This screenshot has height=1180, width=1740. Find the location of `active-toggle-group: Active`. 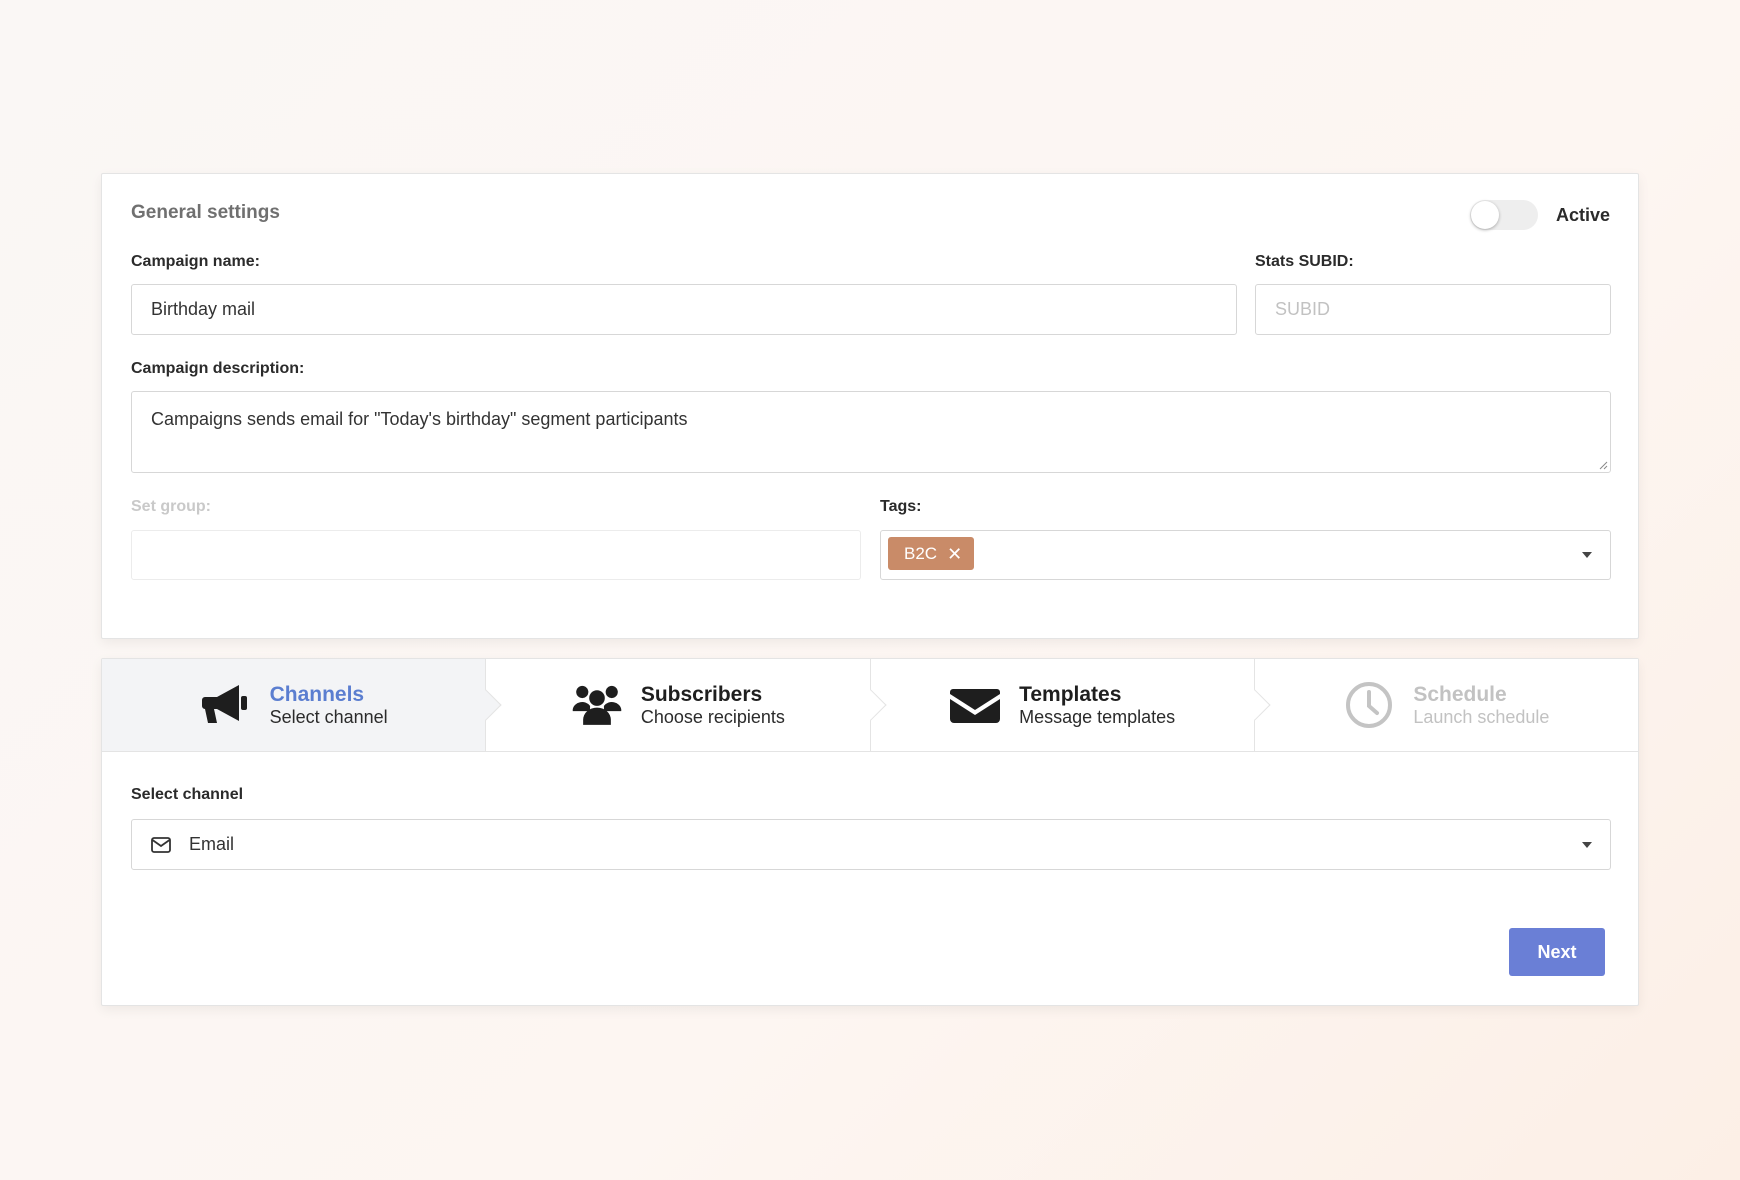

active-toggle-group: Active is located at coordinates (1539, 215).